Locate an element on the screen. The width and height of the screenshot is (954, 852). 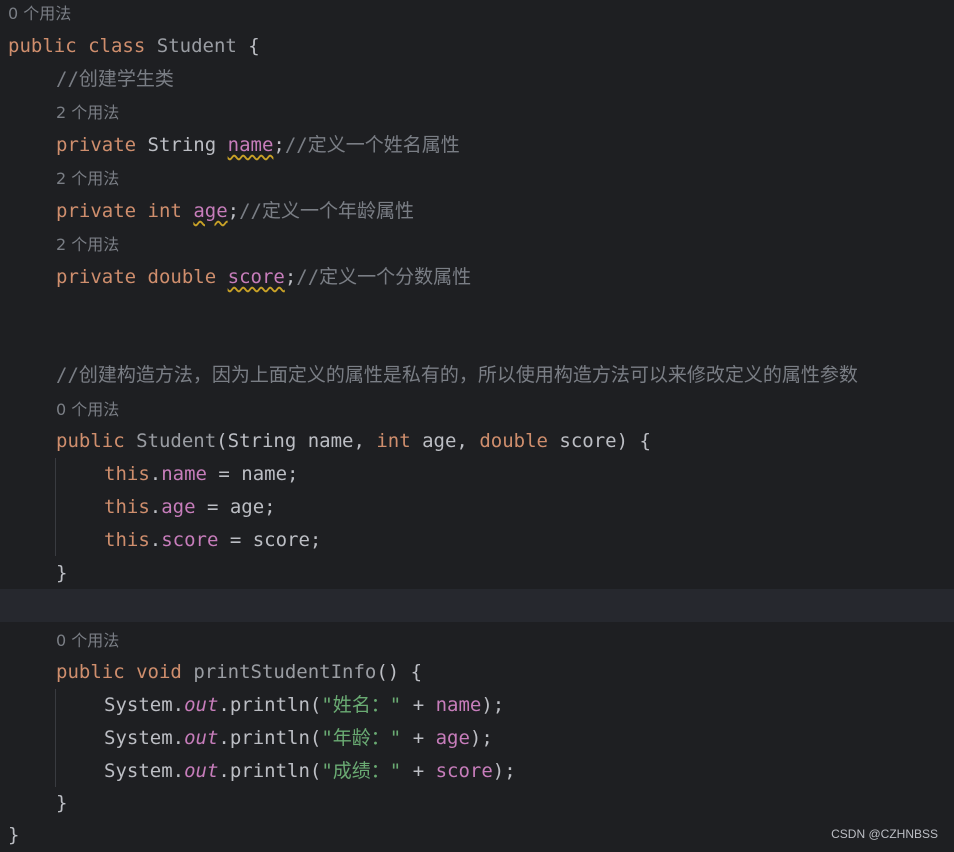
usage-hint-name: 2 个用法 is located at coordinates (505, 112).